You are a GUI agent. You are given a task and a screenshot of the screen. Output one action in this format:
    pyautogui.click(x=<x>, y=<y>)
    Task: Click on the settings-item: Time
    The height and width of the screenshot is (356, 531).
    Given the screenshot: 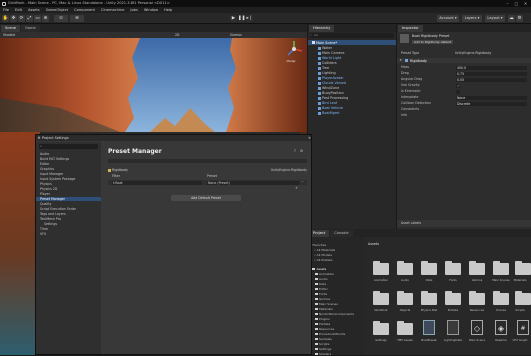 What is the action you would take?
    pyautogui.click(x=44, y=229)
    